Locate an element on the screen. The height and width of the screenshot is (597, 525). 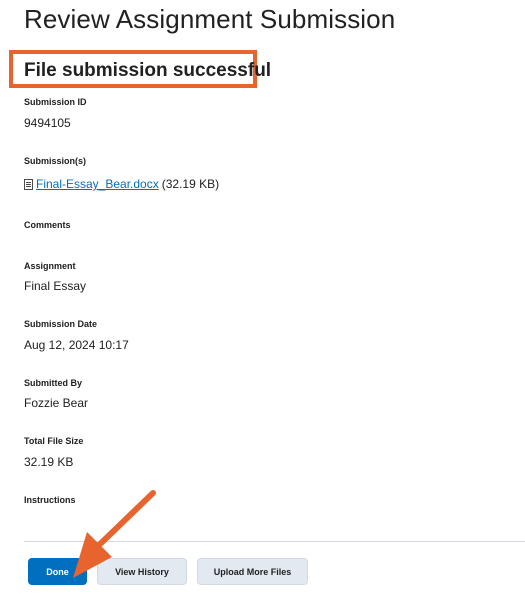
footer-divider is located at coordinates (274, 541).